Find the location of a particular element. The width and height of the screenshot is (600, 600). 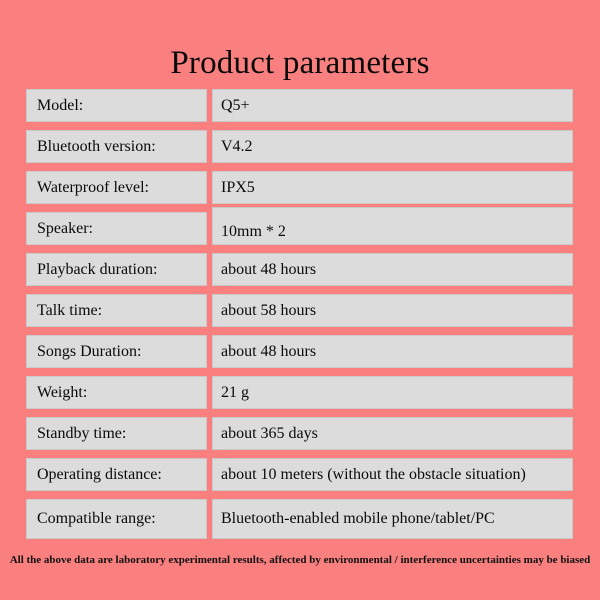

table-row: Bluetooth version: V4.2 is located at coordinates (299, 146).